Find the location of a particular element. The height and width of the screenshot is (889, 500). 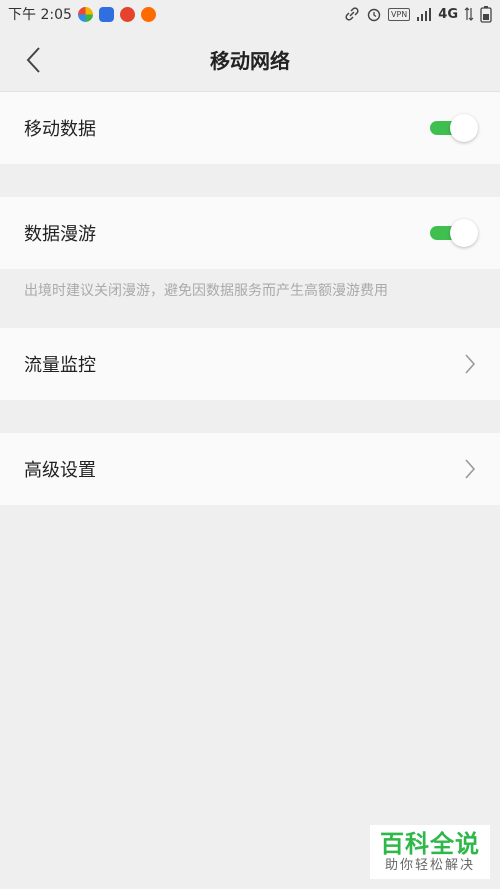

nav-bar: 移动网络 is located at coordinates (250, 60).